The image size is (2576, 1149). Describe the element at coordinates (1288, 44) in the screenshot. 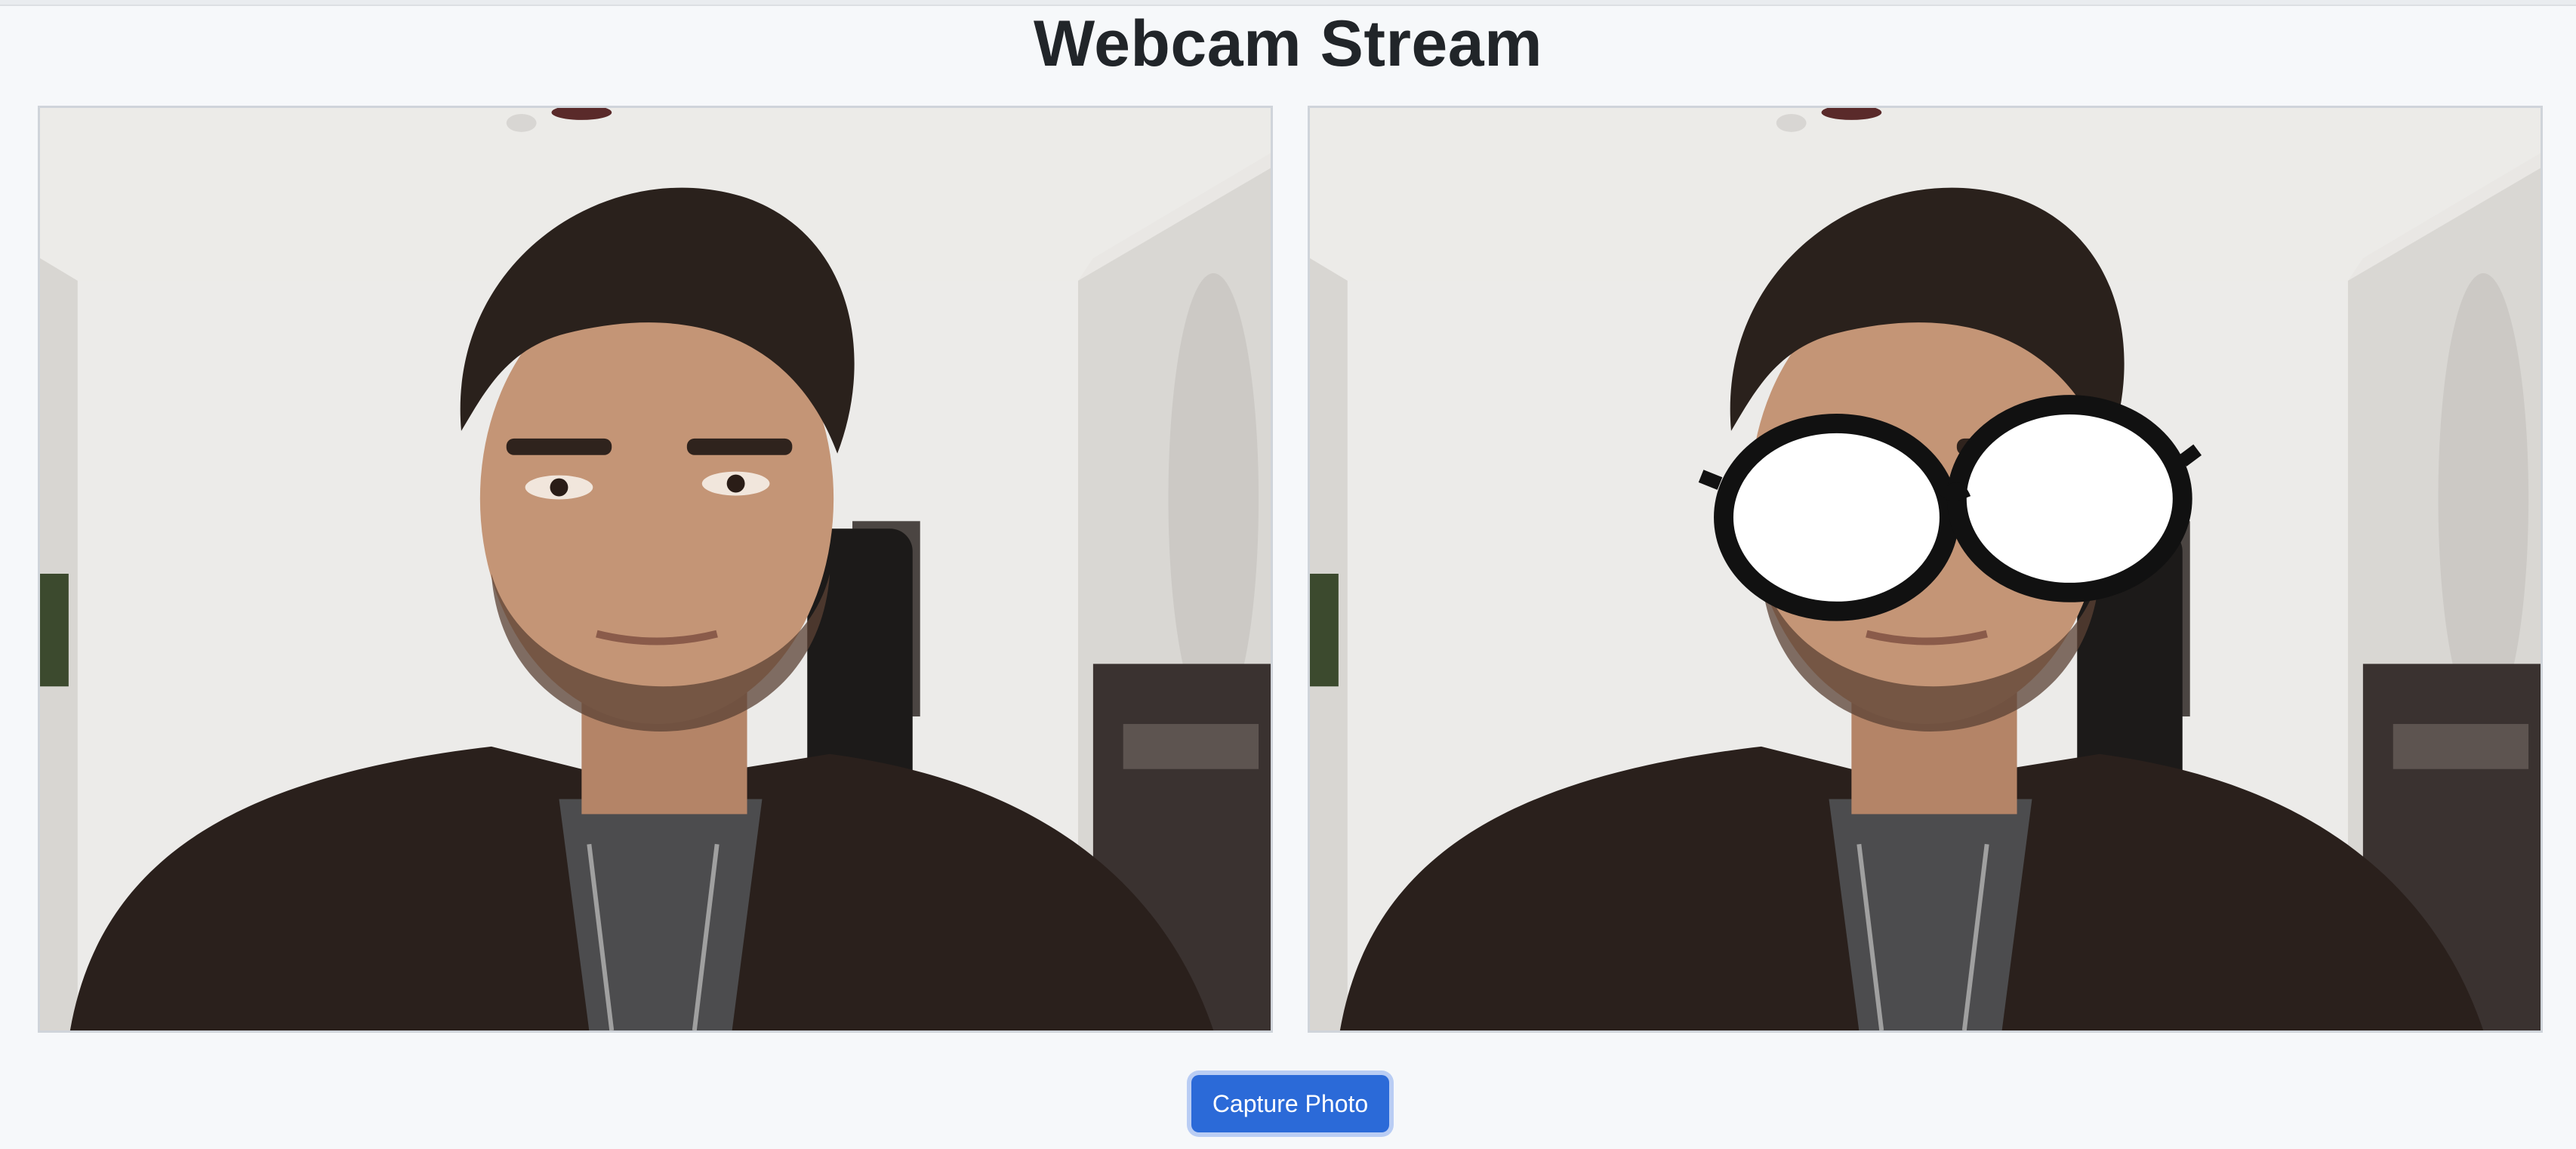

I see `page-title: Webcam Stream` at that location.